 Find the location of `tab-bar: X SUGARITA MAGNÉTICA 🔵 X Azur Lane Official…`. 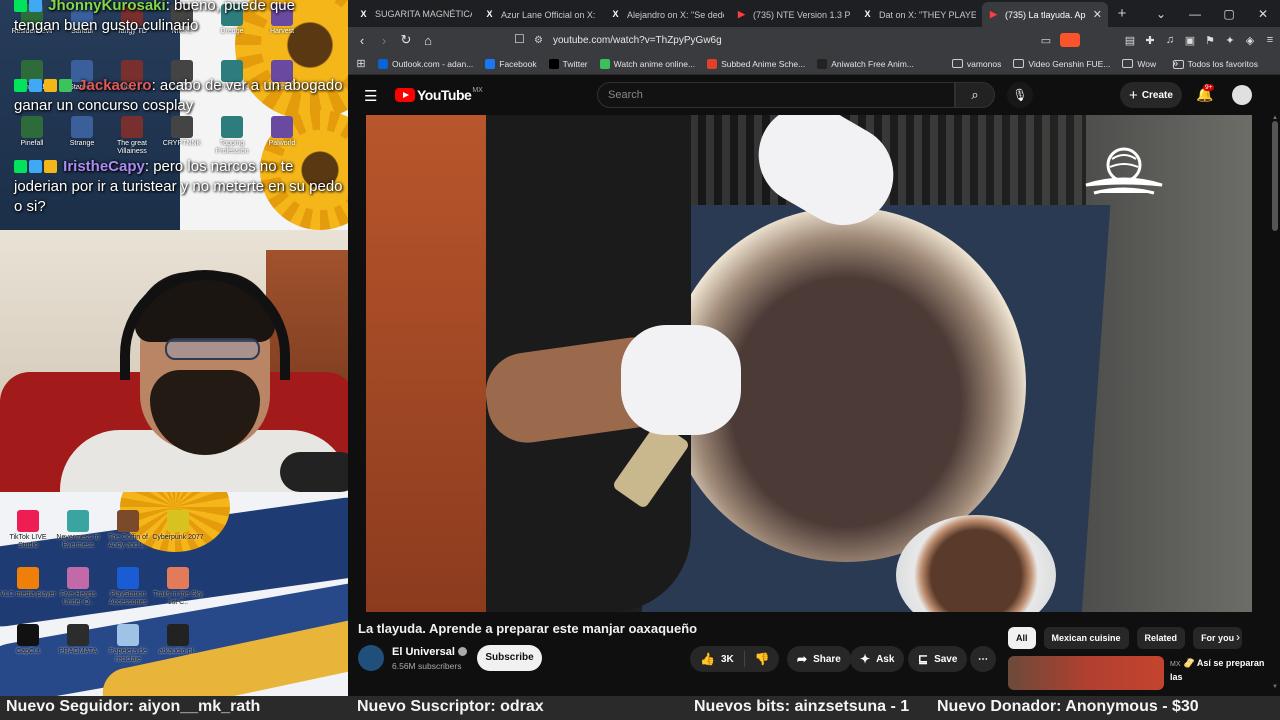

tab-bar: X SUGARITA MAGNÉTICA 🔵 X Azur Lane Official… is located at coordinates (814, 13).